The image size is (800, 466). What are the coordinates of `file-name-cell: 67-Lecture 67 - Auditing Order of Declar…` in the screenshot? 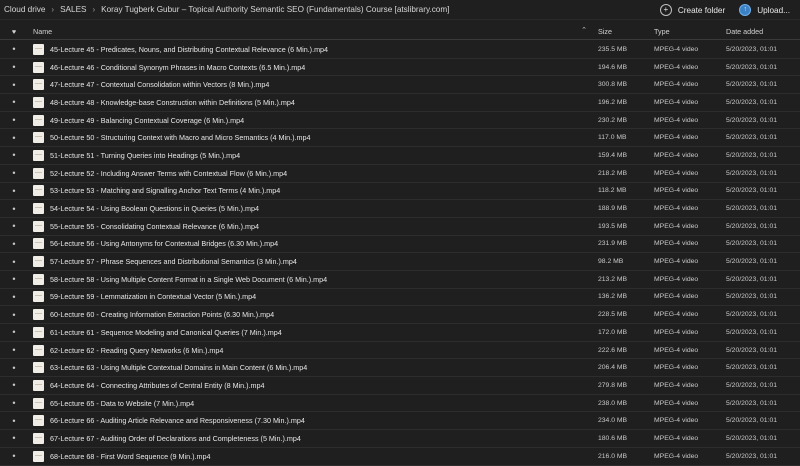 It's located at (313, 438).